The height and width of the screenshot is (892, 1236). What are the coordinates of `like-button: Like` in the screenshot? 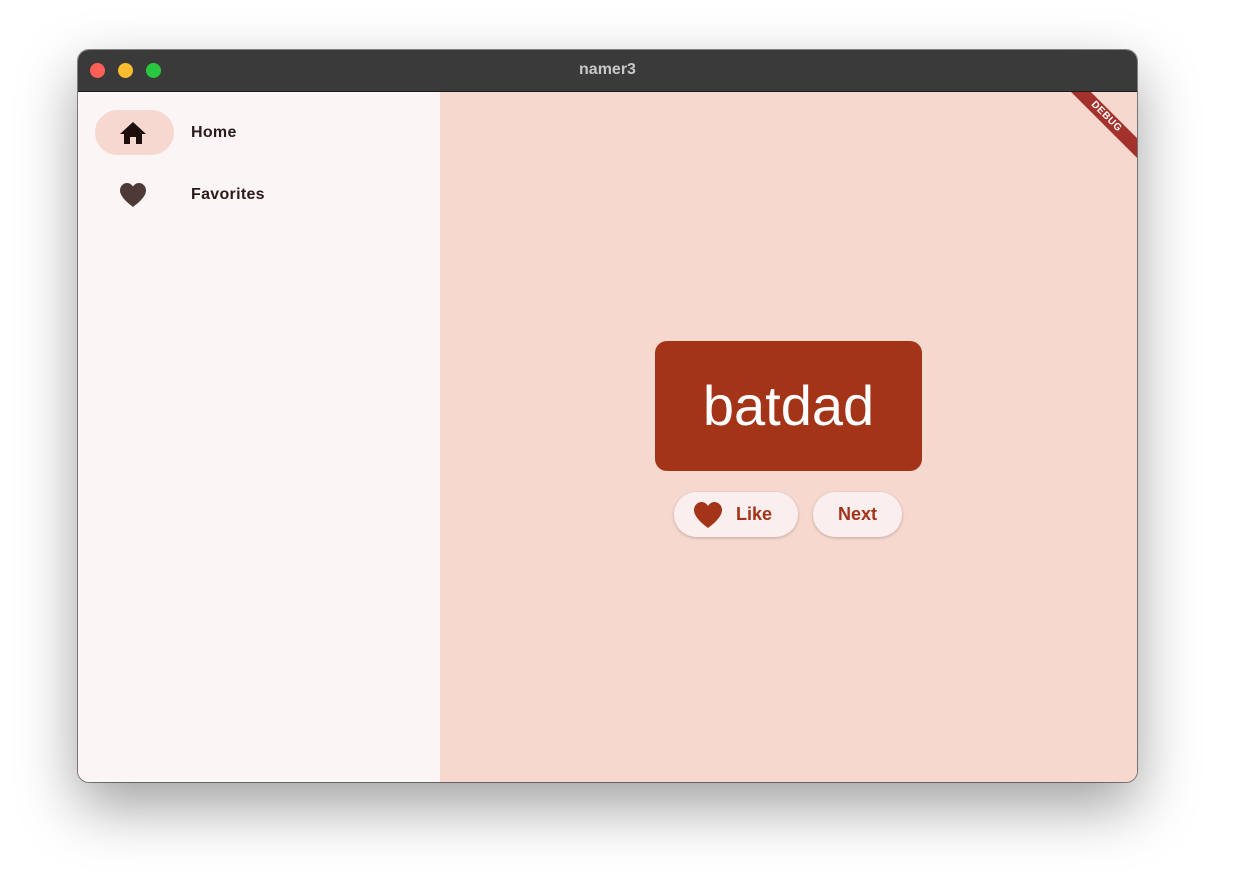 It's located at (736, 514).